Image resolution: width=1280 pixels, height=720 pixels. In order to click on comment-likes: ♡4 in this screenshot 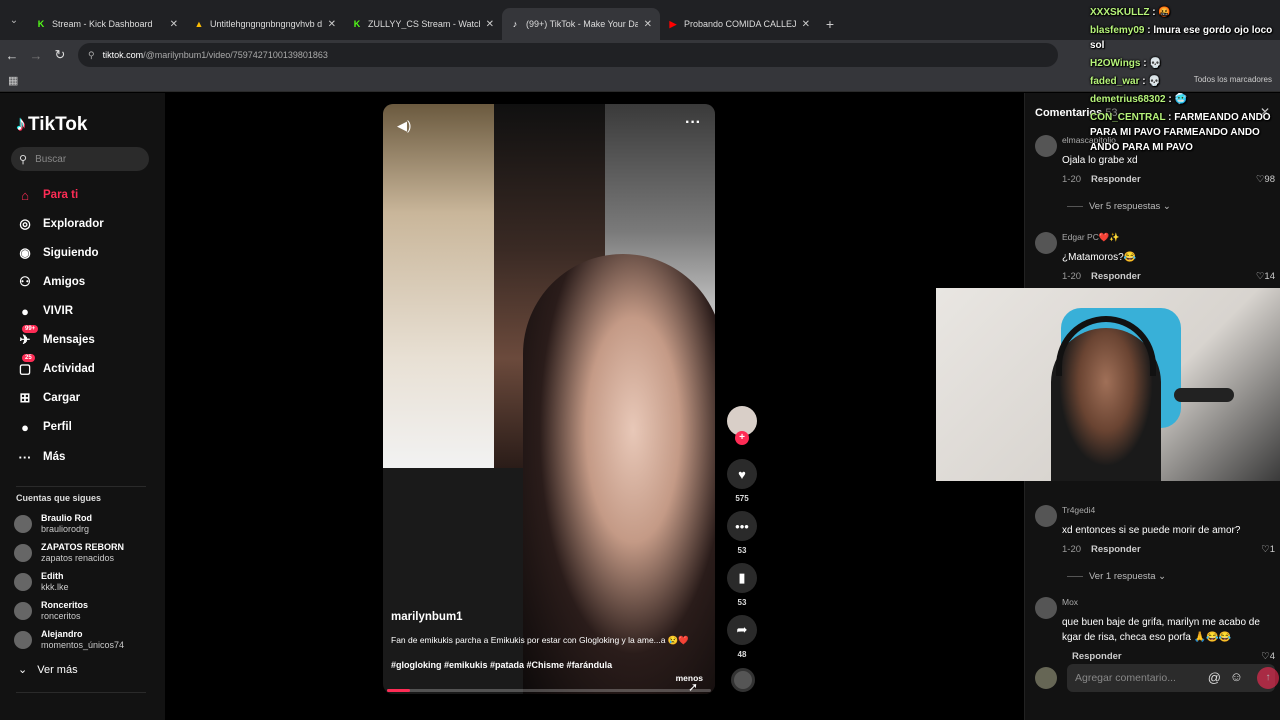, I will do `click(1268, 656)`.